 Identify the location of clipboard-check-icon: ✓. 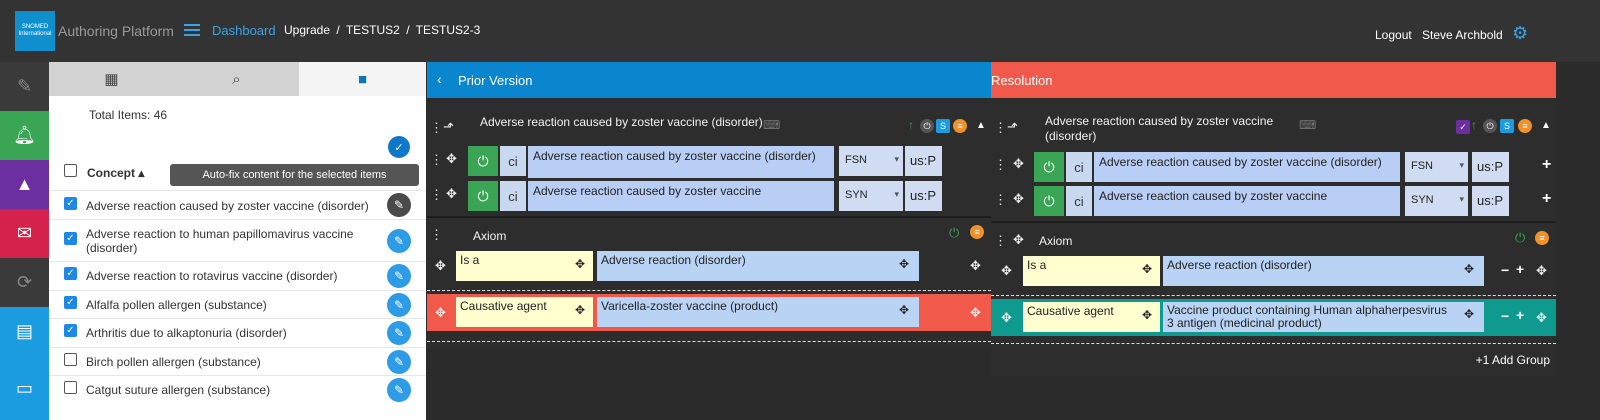
(1463, 127).